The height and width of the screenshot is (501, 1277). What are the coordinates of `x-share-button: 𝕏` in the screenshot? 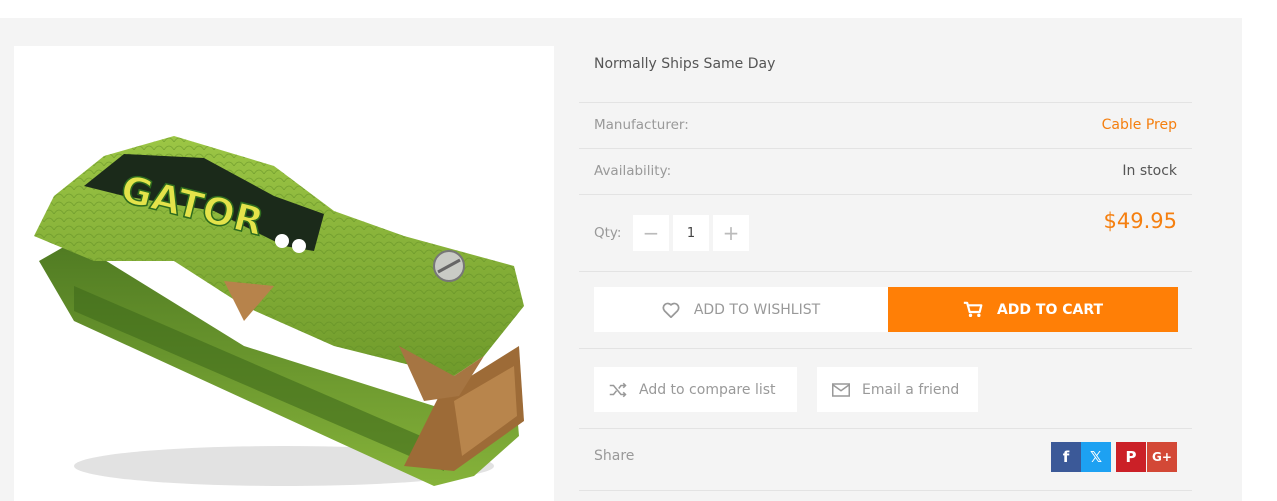 It's located at (1096, 457).